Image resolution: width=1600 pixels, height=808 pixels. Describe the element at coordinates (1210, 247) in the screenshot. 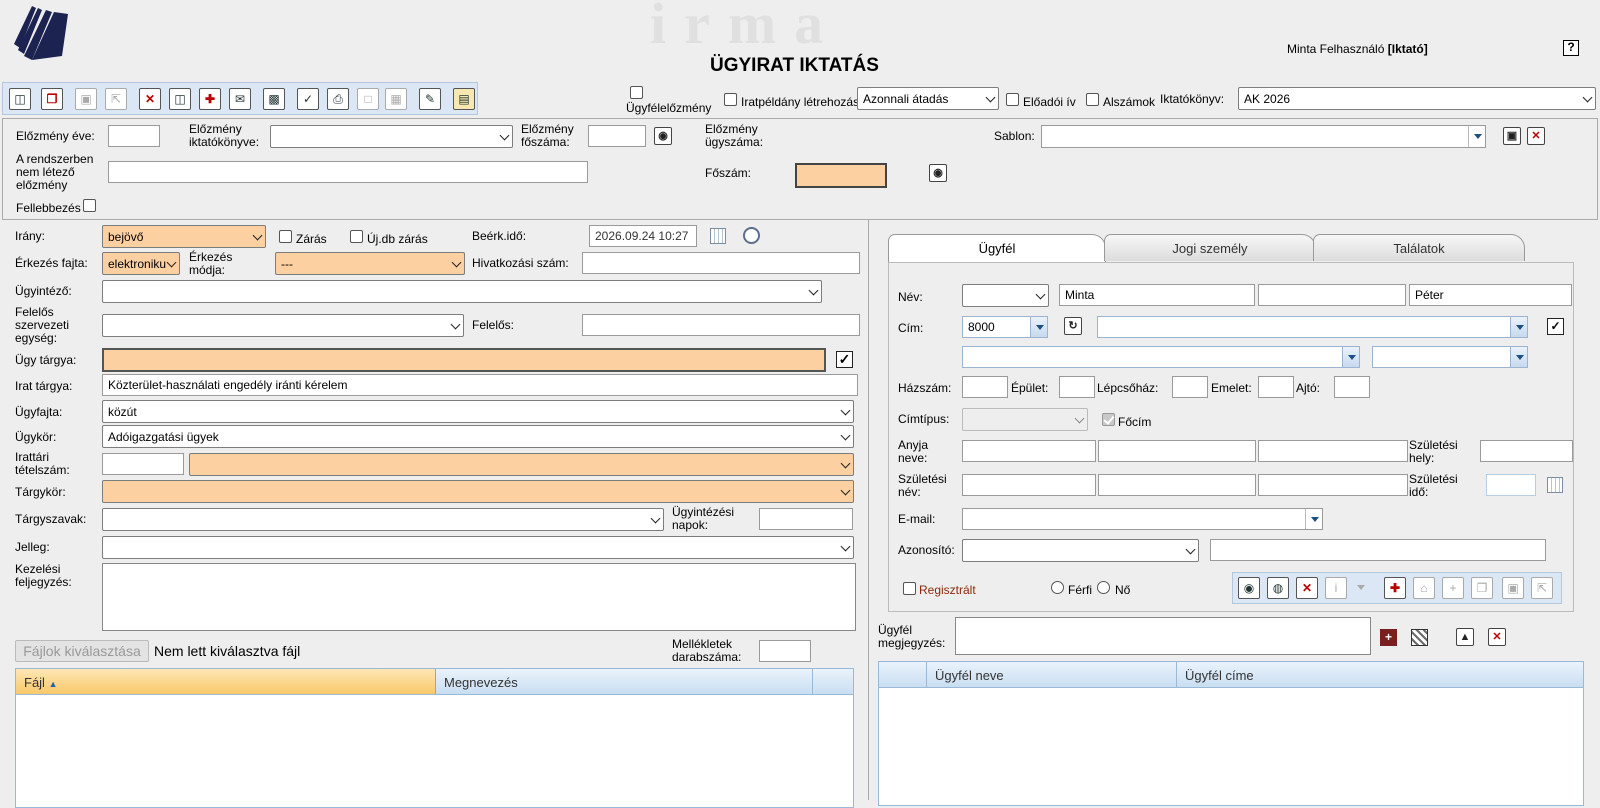

I see `tab-jogi-szemely: Jogi személy` at that location.